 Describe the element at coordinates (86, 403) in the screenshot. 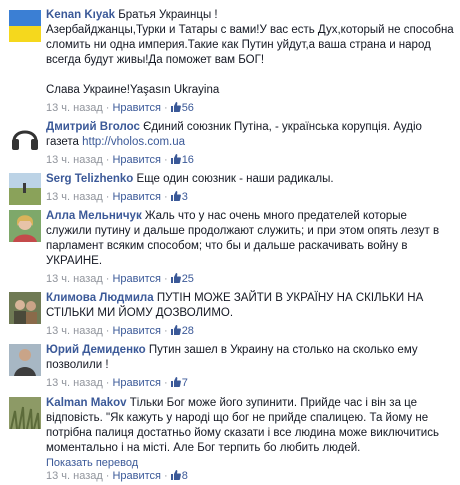

I see `comment-author: Kalman Makov` at that location.